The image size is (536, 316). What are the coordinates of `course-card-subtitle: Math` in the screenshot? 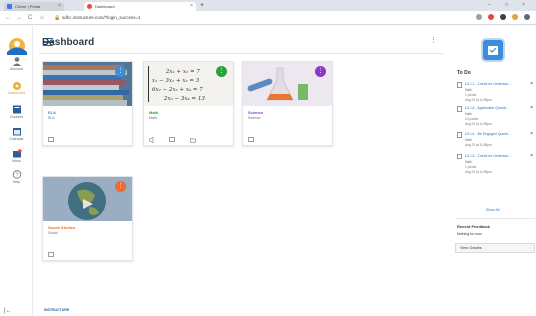 It's located at (153, 118).